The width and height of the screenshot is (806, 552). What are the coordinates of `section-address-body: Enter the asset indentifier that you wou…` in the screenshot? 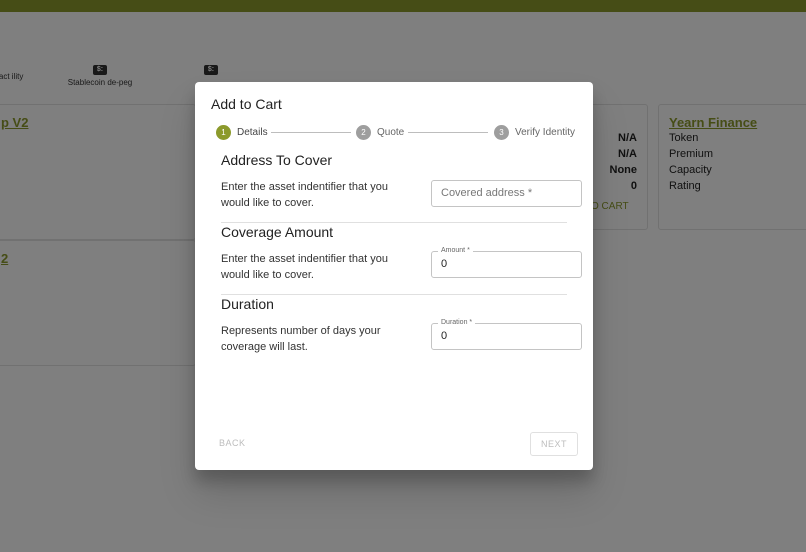 It's located at (401, 195).